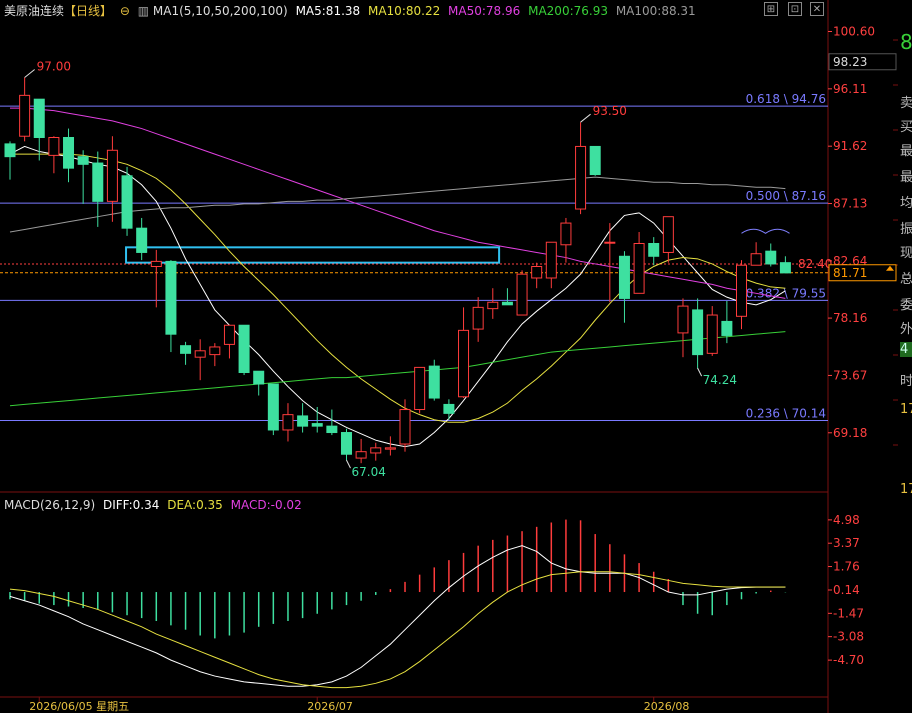  I want to click on crosshair-price-label: 98.23, so click(850, 62).